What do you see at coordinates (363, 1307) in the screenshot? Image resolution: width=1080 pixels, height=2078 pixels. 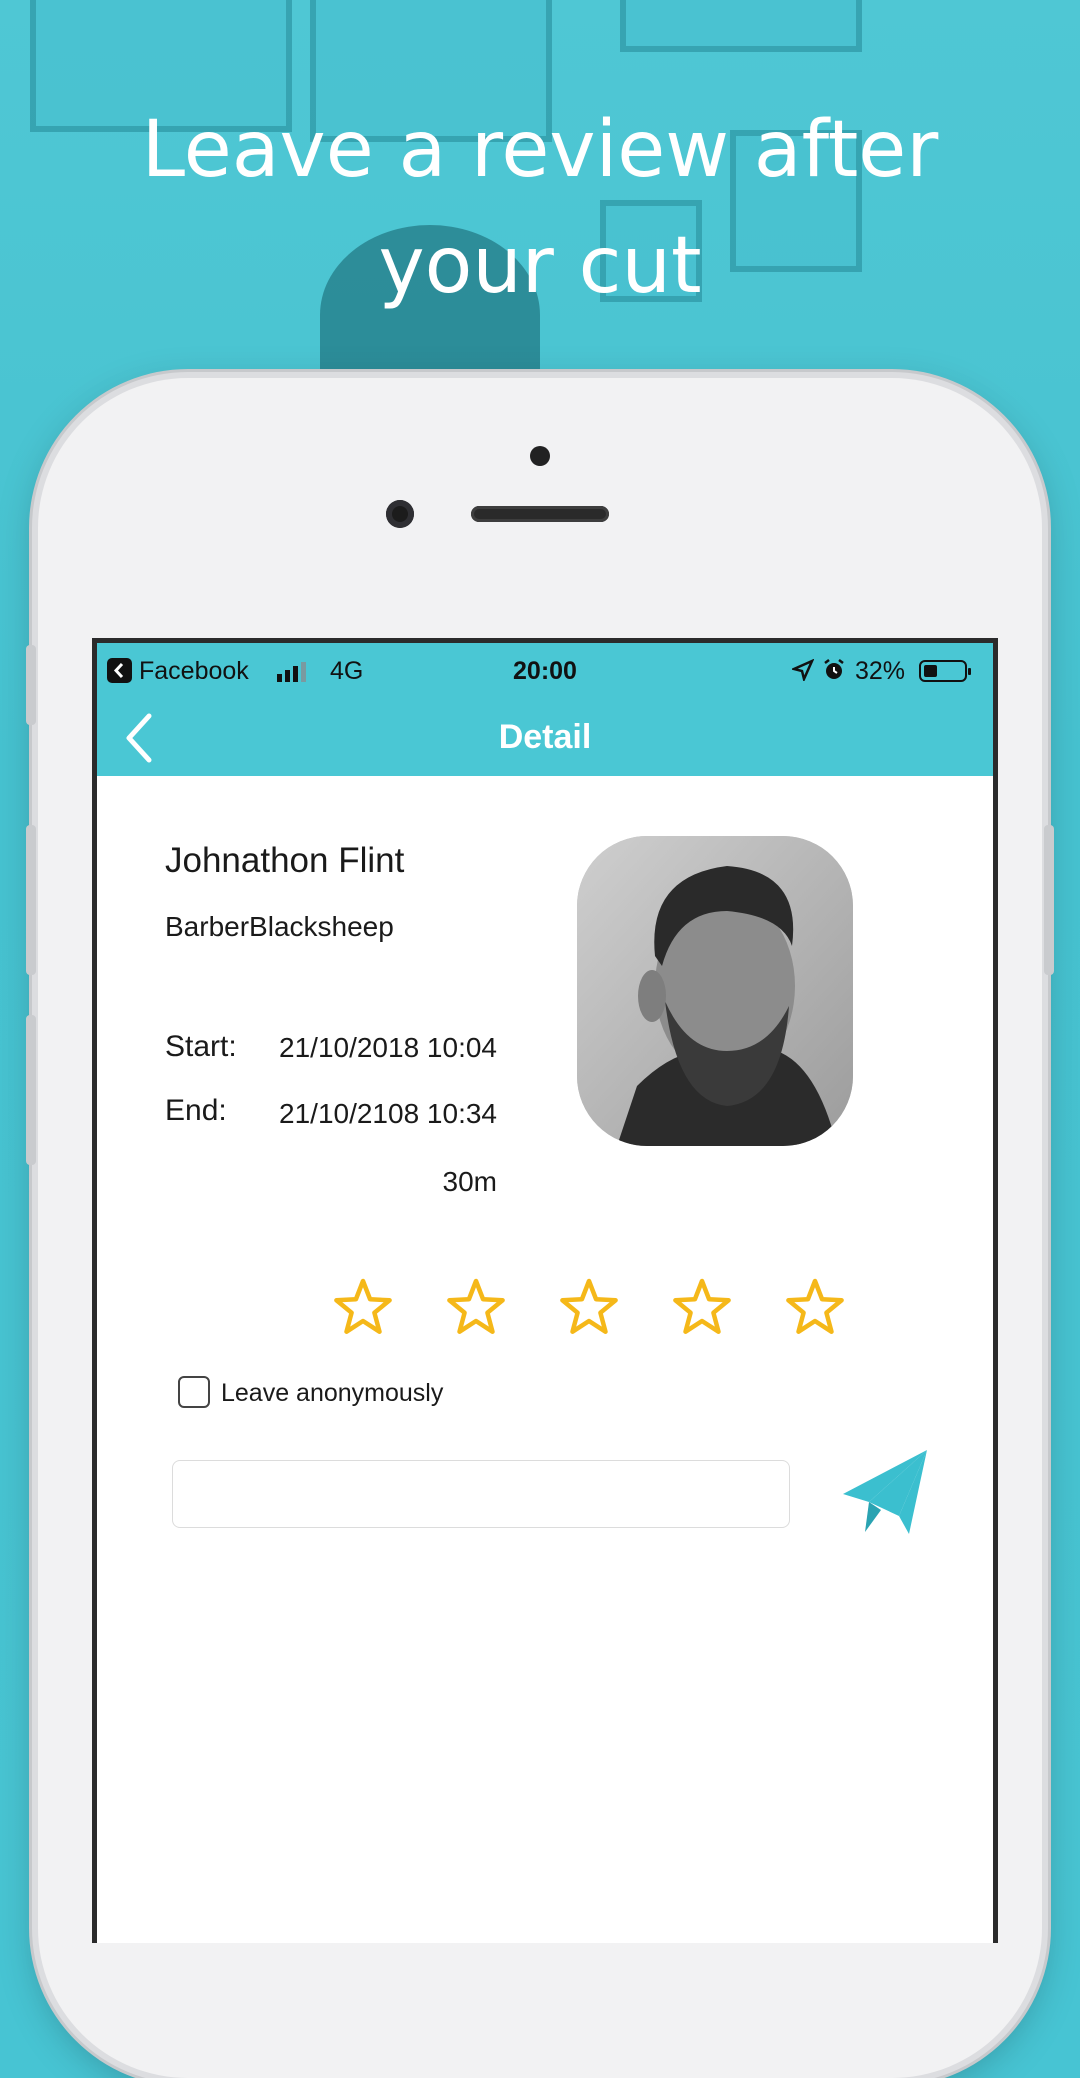 I see `star-1-icon` at bounding box center [363, 1307].